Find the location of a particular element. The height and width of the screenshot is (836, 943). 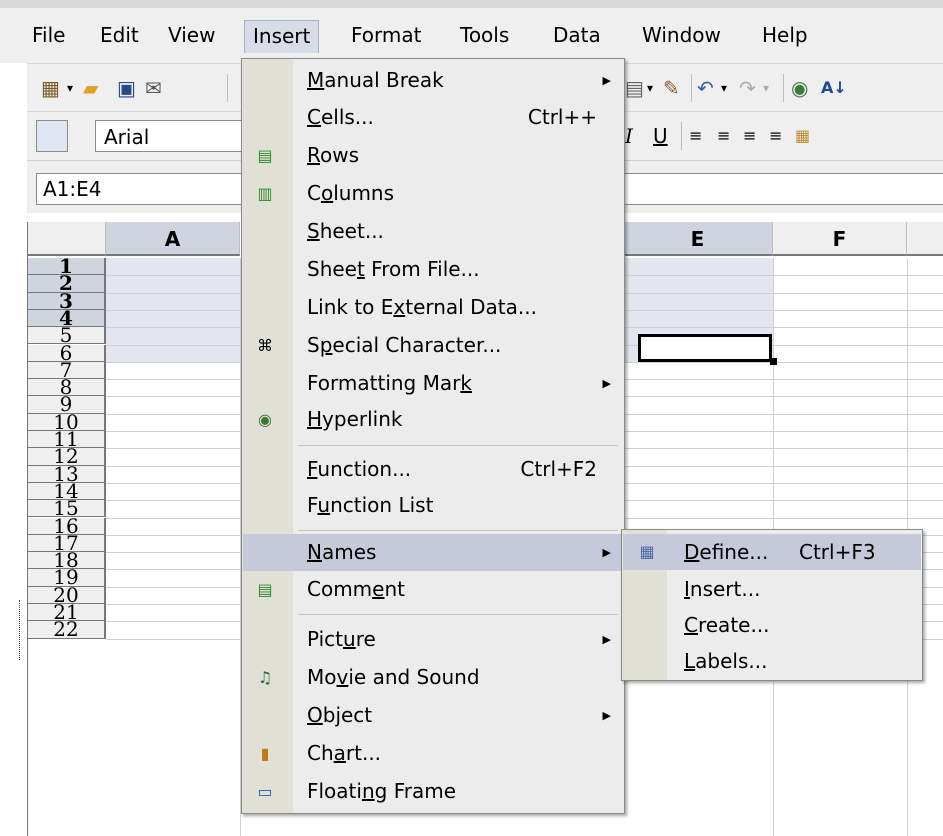

toolbar-separator is located at coordinates (227, 88).